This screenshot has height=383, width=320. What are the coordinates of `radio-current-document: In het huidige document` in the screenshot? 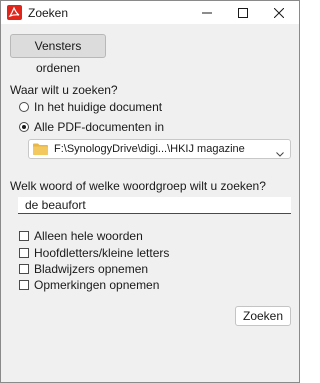 It's located at (90, 107).